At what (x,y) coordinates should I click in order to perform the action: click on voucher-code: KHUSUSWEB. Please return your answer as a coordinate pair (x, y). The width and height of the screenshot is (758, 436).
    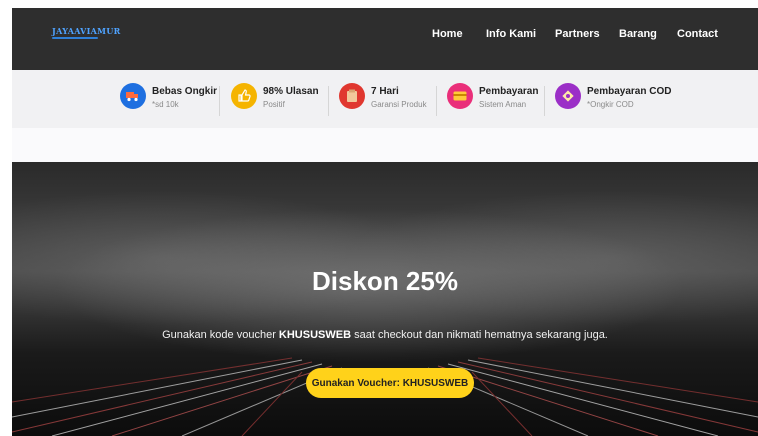
    Looking at the image, I should click on (315, 335).